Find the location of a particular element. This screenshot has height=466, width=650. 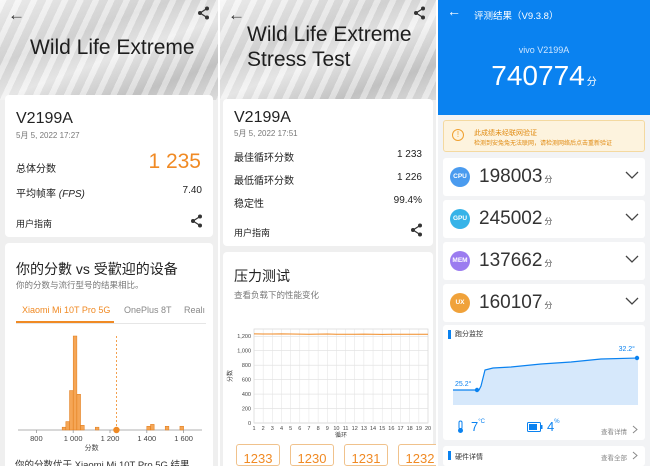

mem-score-row: MEM 137662 分 is located at coordinates (544, 261).